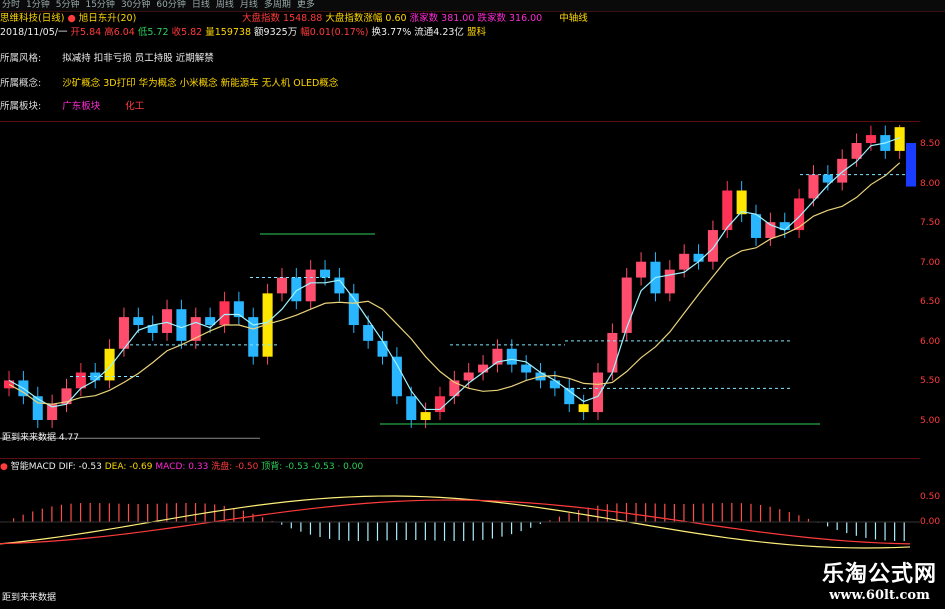  I want to click on tab-4: 30分钟, so click(135, 5).